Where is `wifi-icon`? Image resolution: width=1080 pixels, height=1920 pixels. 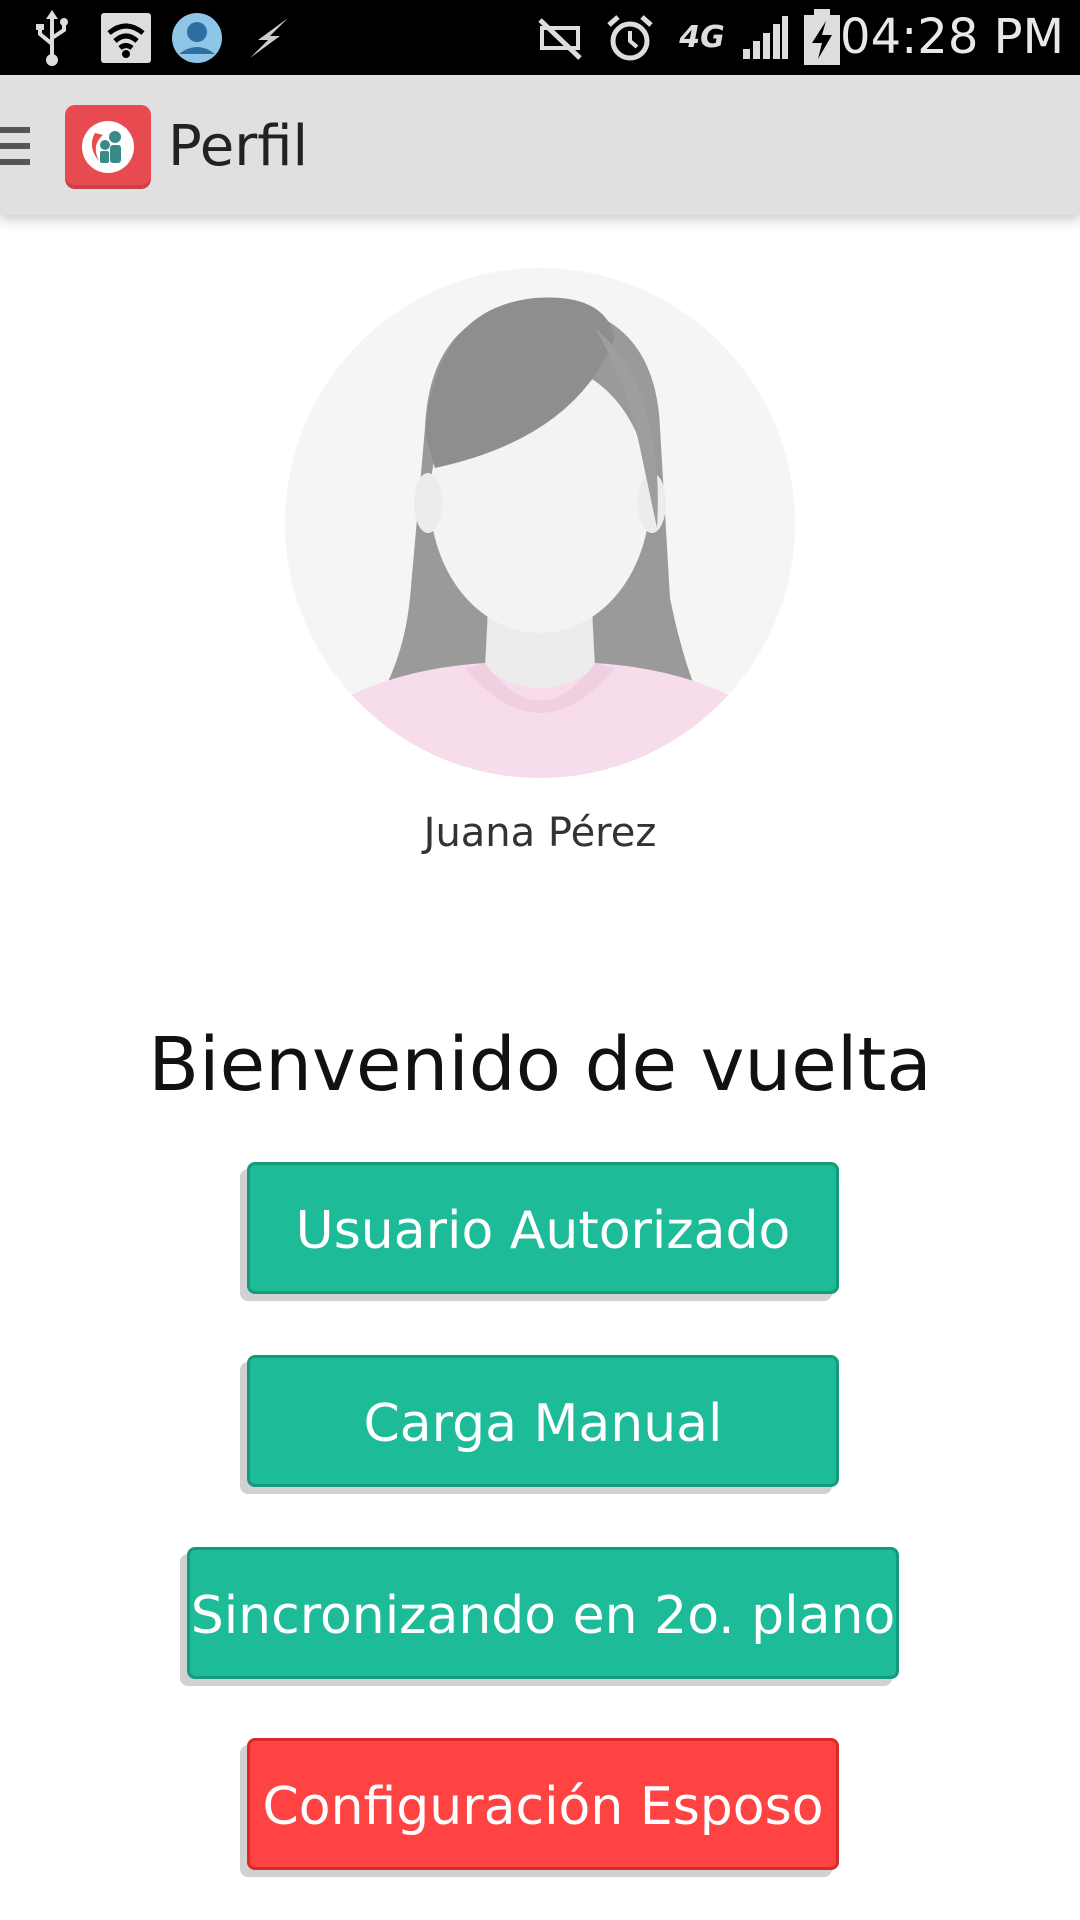
wifi-icon is located at coordinates (126, 37).